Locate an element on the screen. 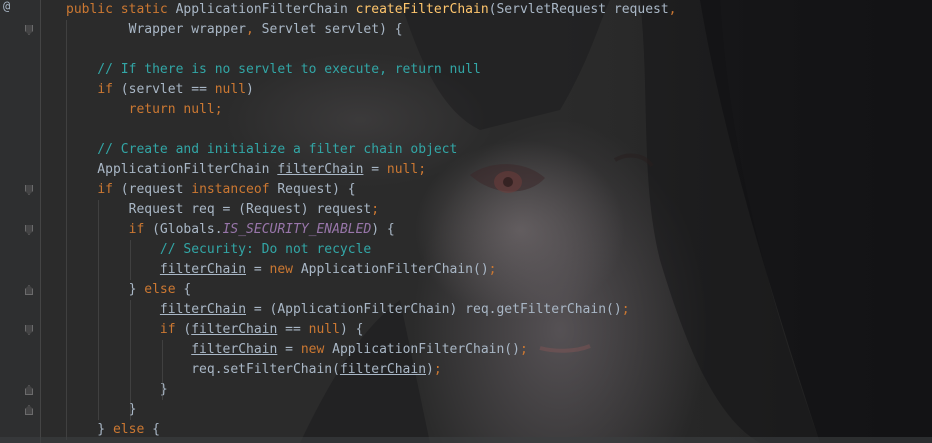  code-line: } else { is located at coordinates (496, 290).